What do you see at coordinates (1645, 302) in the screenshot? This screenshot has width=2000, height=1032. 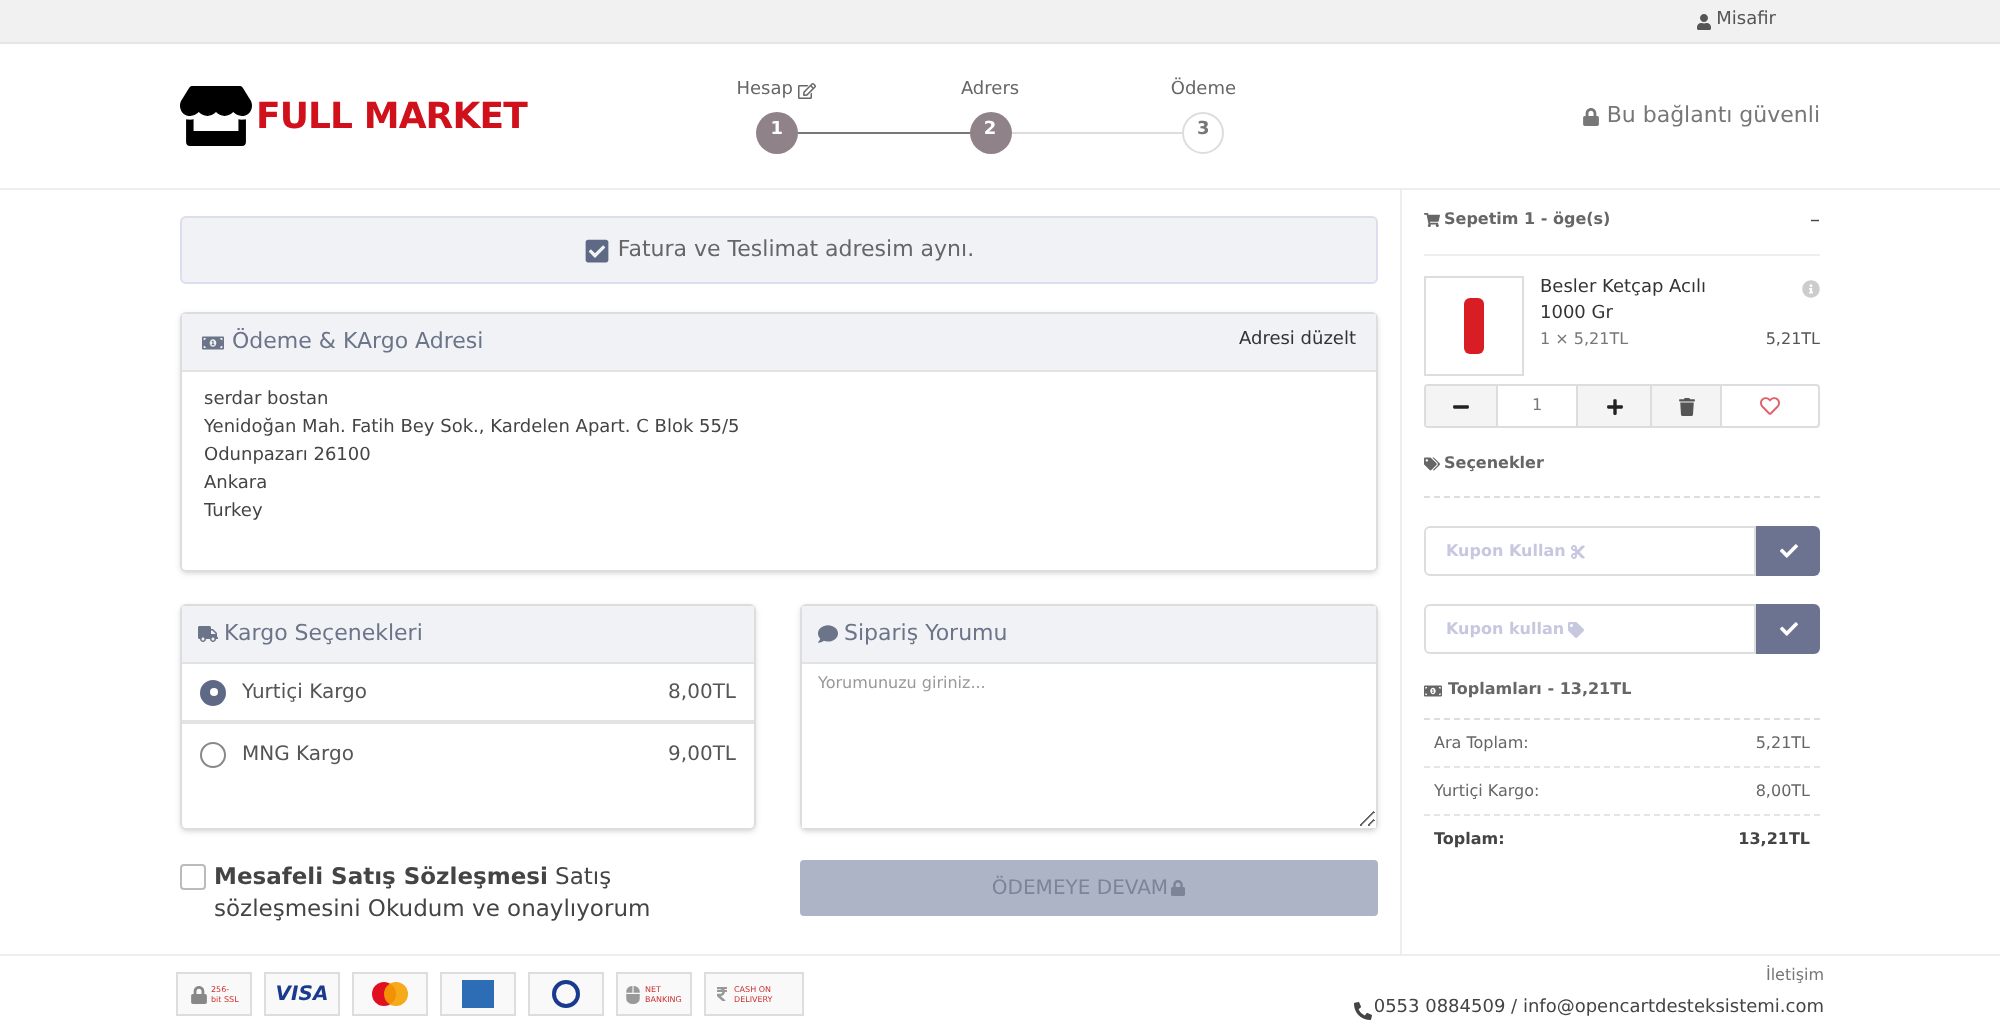 I see `product-name: Besler Ketçap Acılı 1000 Gr` at bounding box center [1645, 302].